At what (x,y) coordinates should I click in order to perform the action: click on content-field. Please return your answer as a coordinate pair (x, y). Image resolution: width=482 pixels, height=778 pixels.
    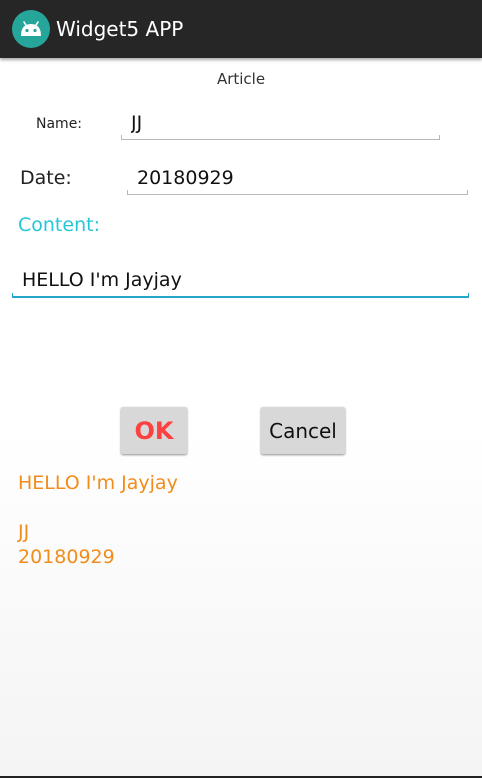
    Looking at the image, I should click on (240, 281).